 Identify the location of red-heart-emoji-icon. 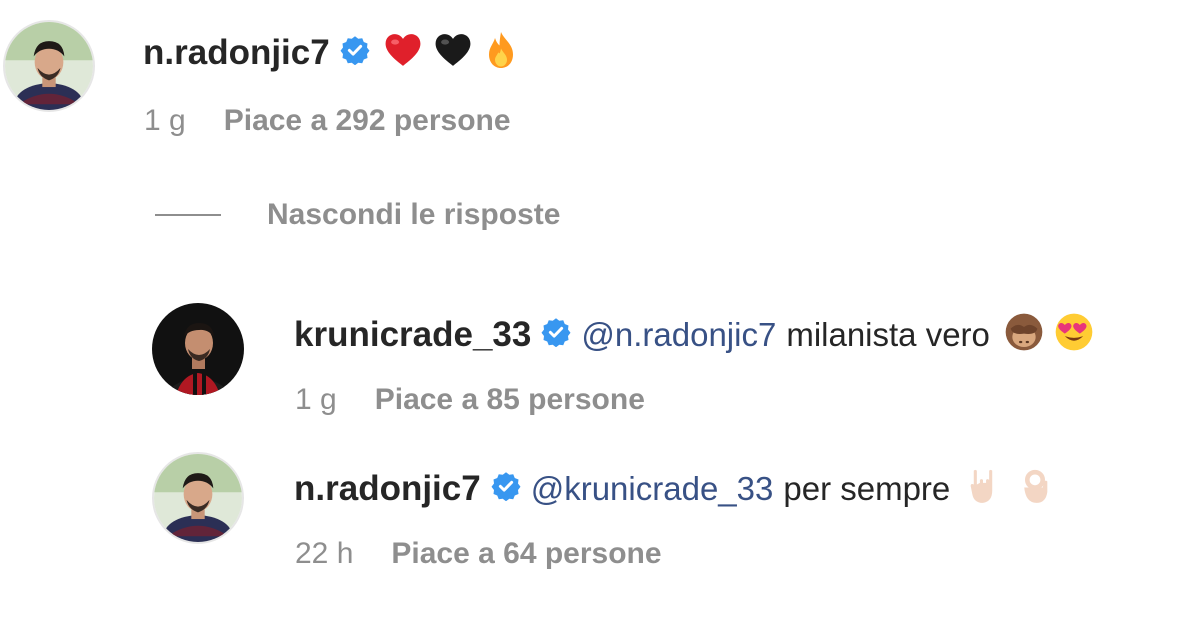
(403, 52).